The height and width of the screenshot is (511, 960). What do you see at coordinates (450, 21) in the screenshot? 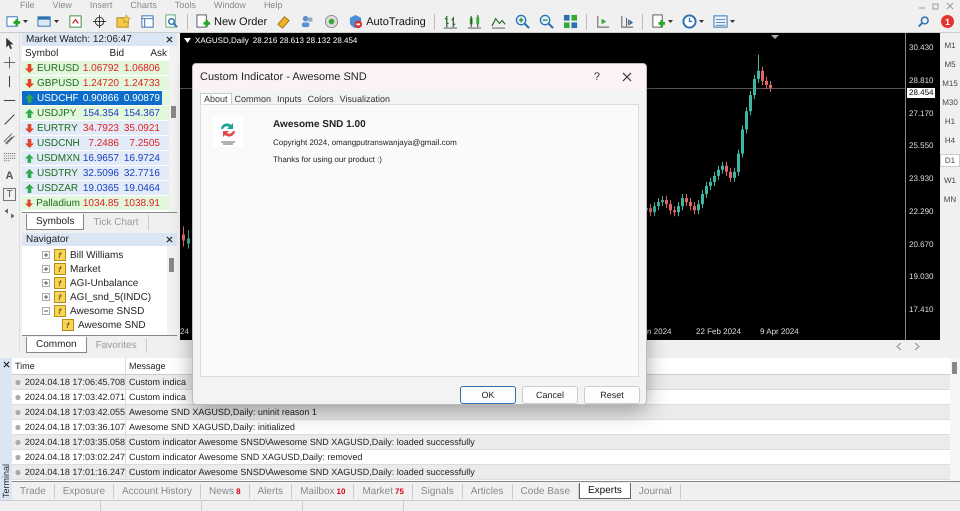
I see `bar-chart-icon` at bounding box center [450, 21].